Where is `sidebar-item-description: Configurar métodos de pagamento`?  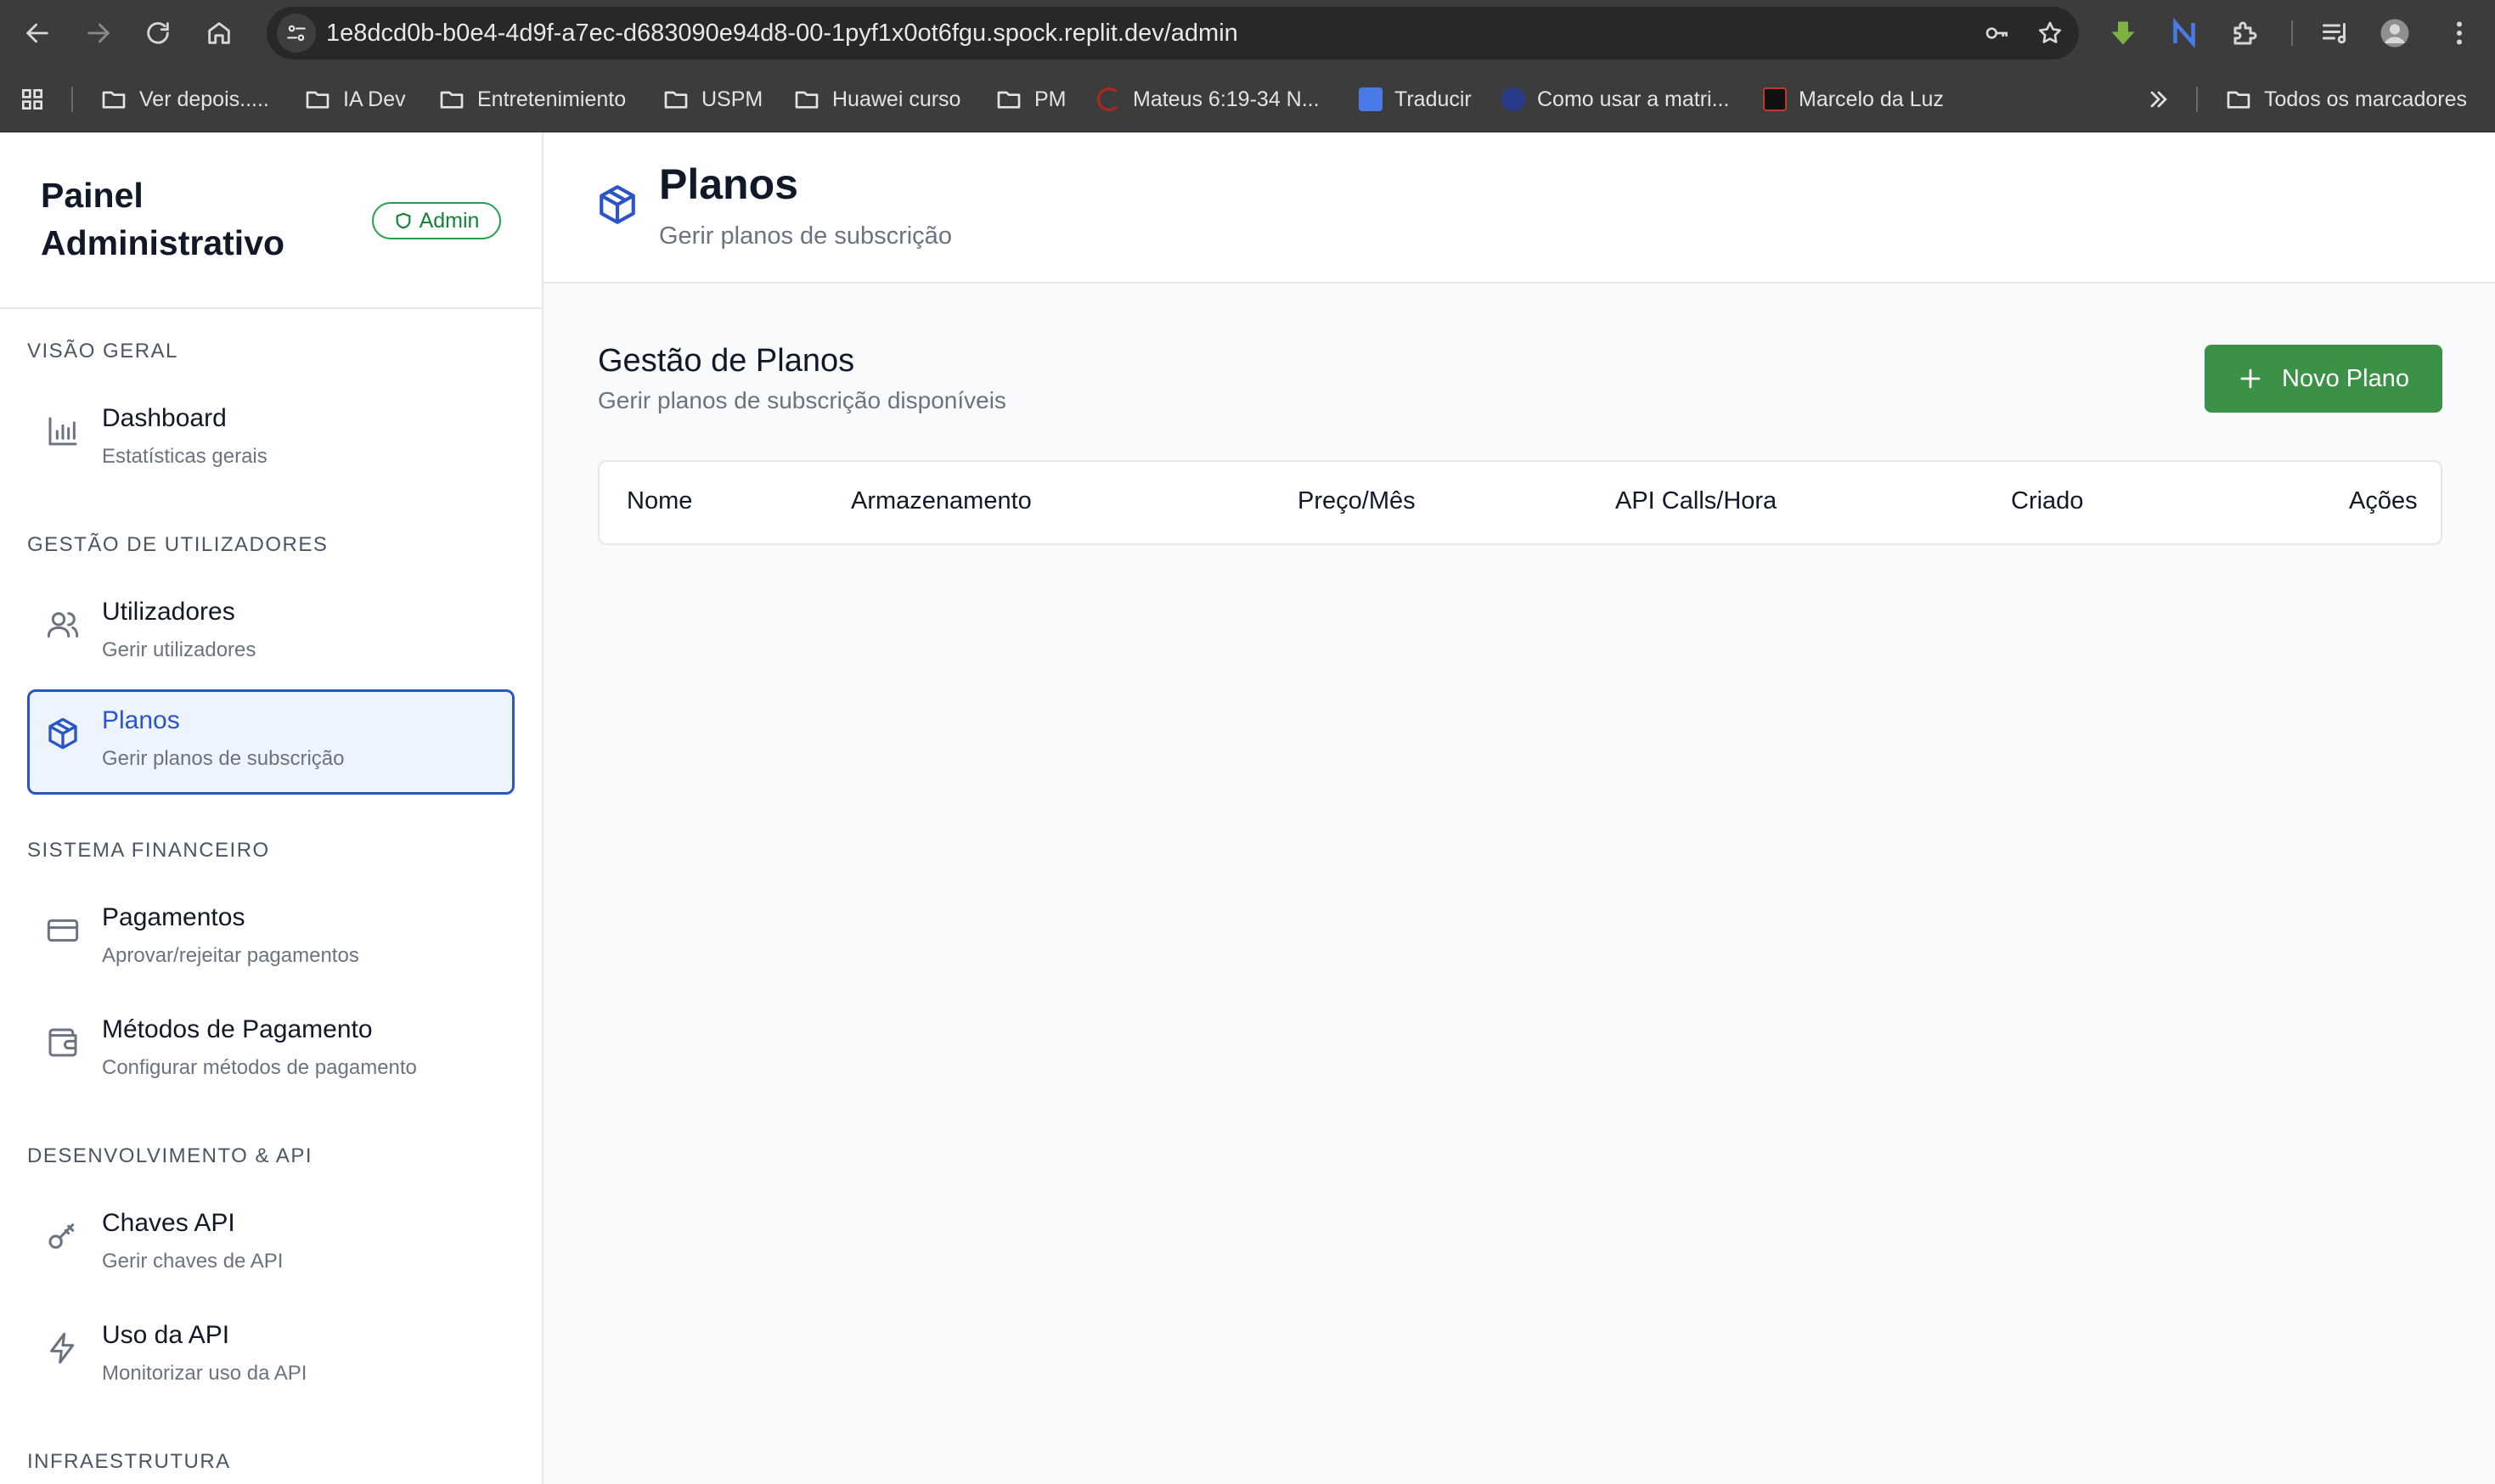 sidebar-item-description: Configurar métodos de pagamento is located at coordinates (259, 1068).